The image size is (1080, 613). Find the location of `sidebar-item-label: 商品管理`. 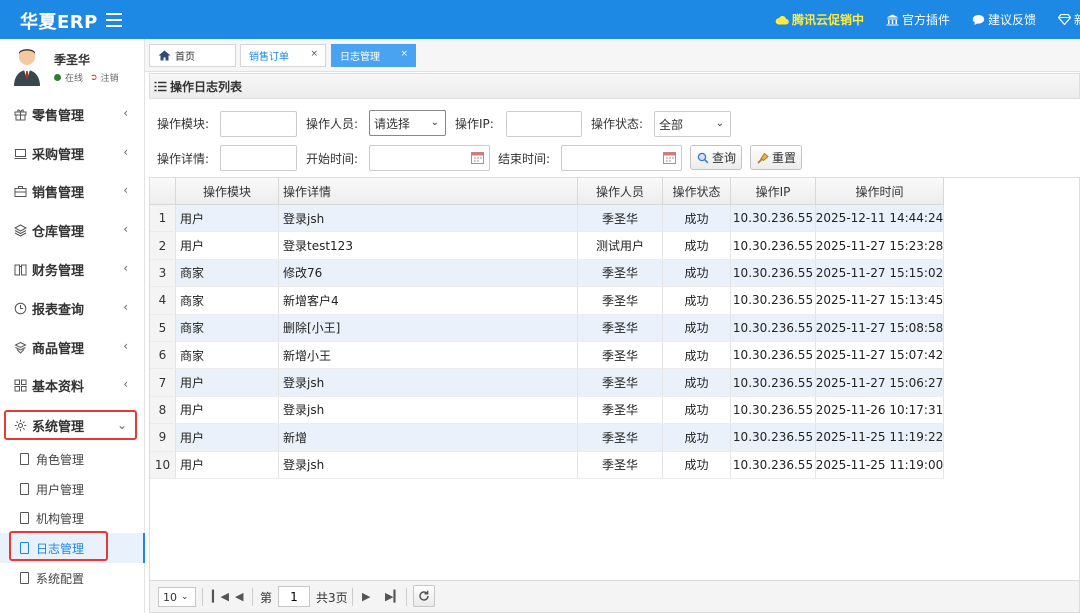

sidebar-item-label: 商品管理 is located at coordinates (58, 349).